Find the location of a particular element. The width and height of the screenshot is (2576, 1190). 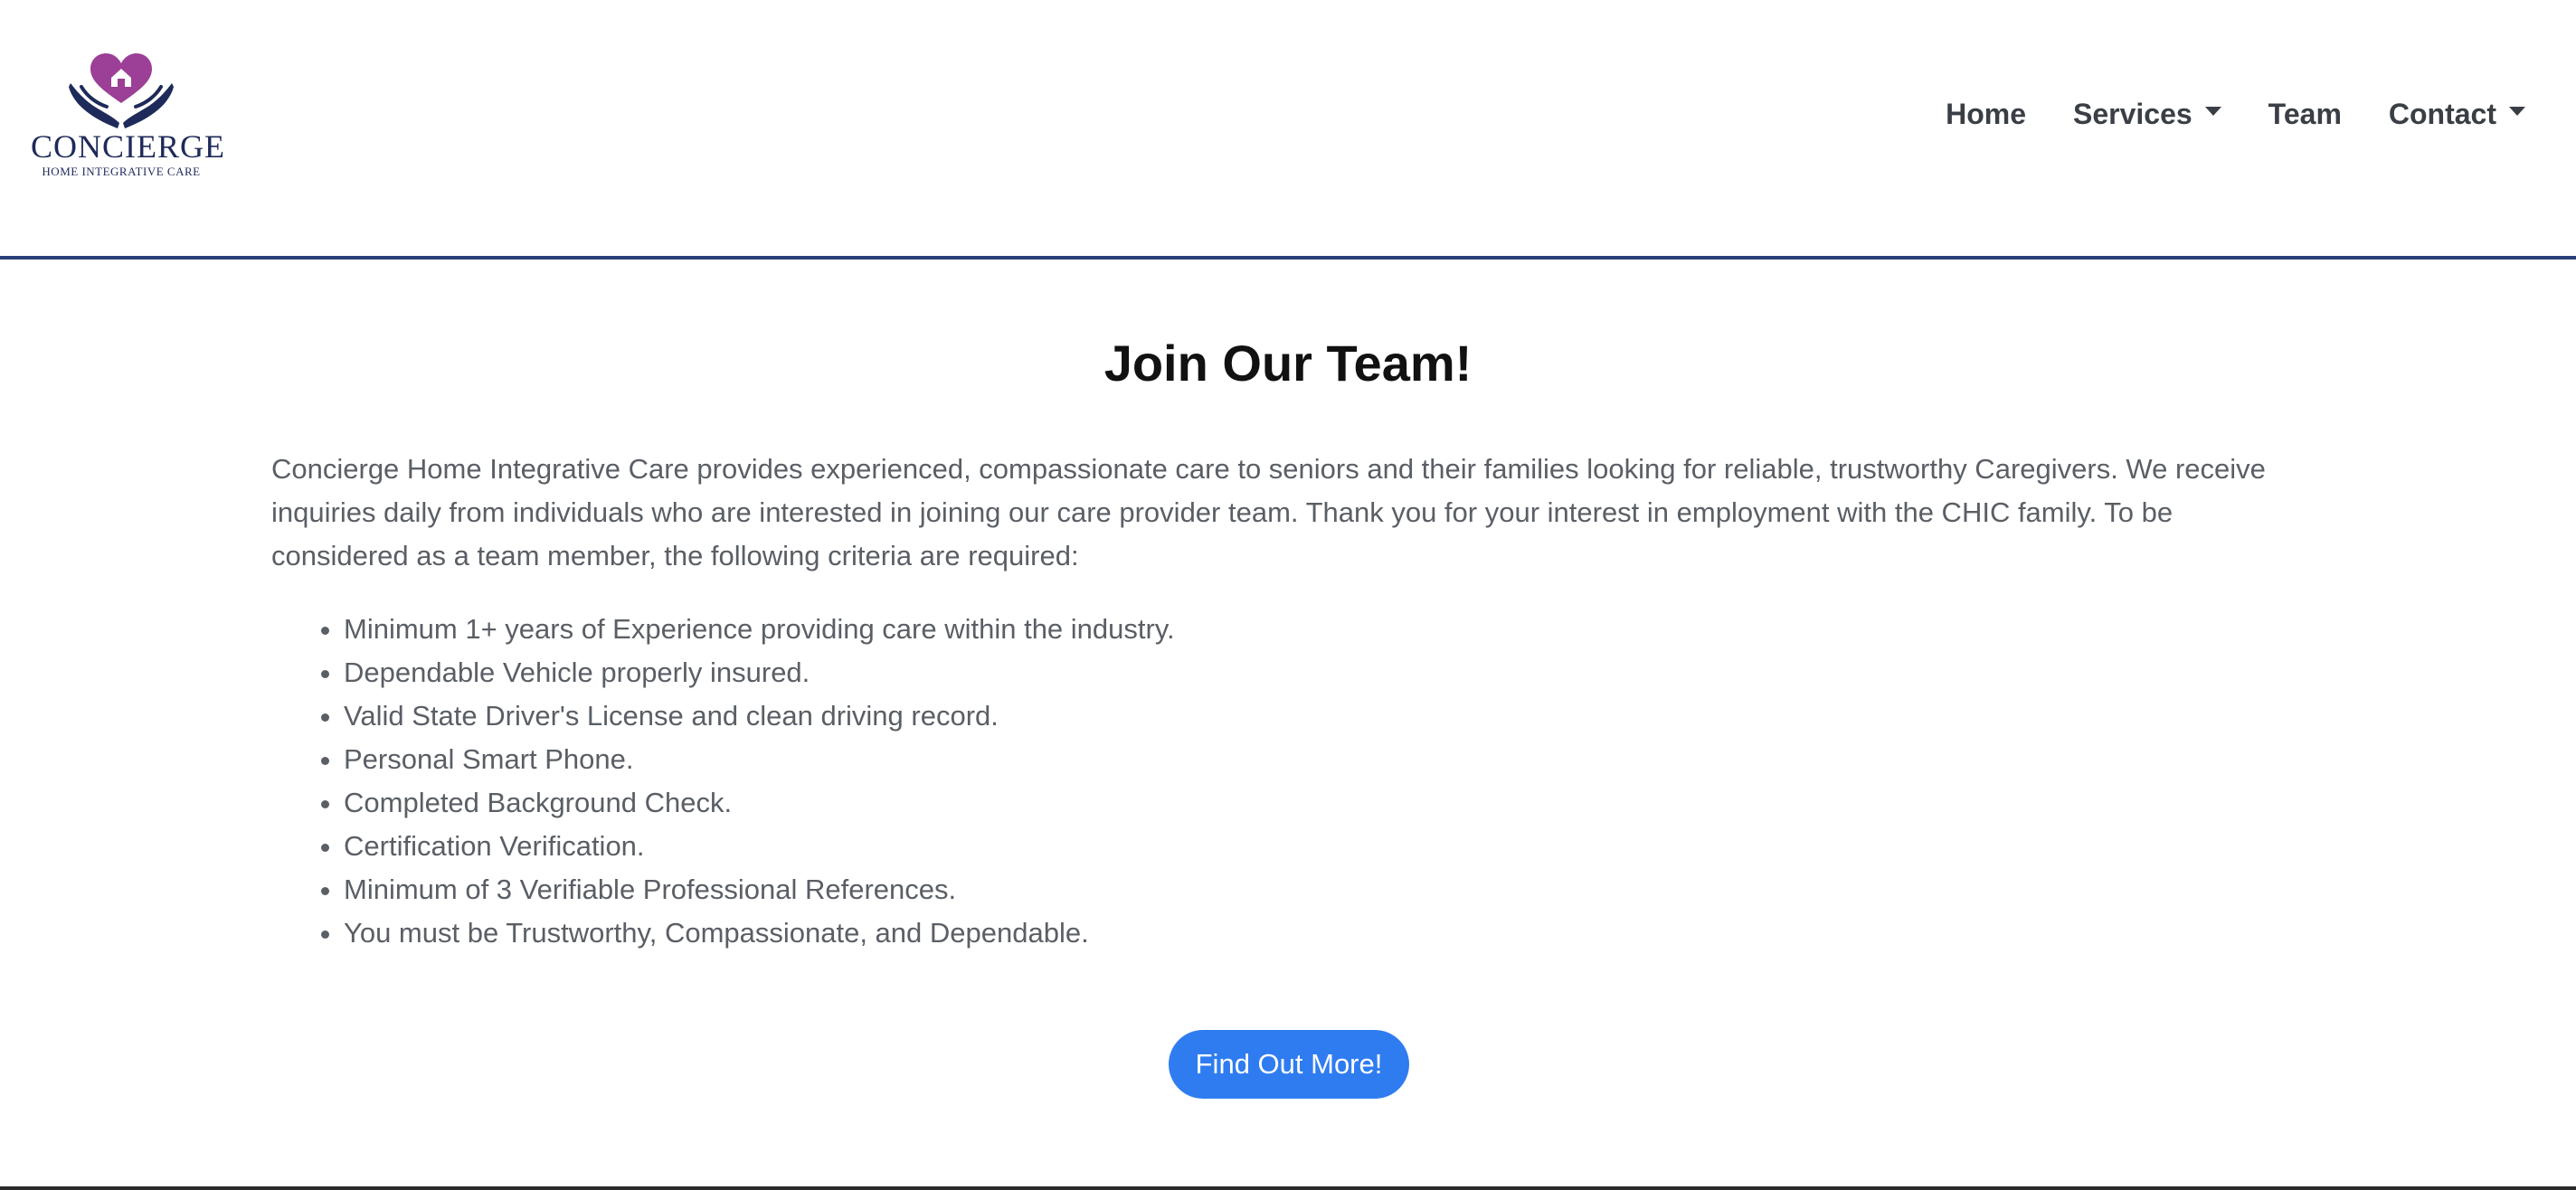

find-out-more-button: Find Out More! is located at coordinates (1289, 1064).